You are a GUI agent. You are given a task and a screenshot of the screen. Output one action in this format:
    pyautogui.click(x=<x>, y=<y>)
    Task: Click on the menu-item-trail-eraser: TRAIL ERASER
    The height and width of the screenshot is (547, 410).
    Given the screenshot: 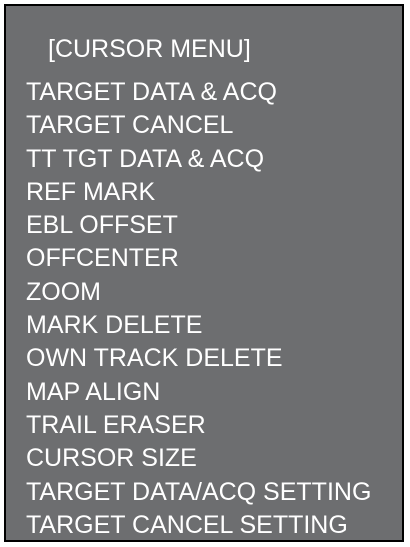 What is the action you would take?
    pyautogui.click(x=198, y=425)
    